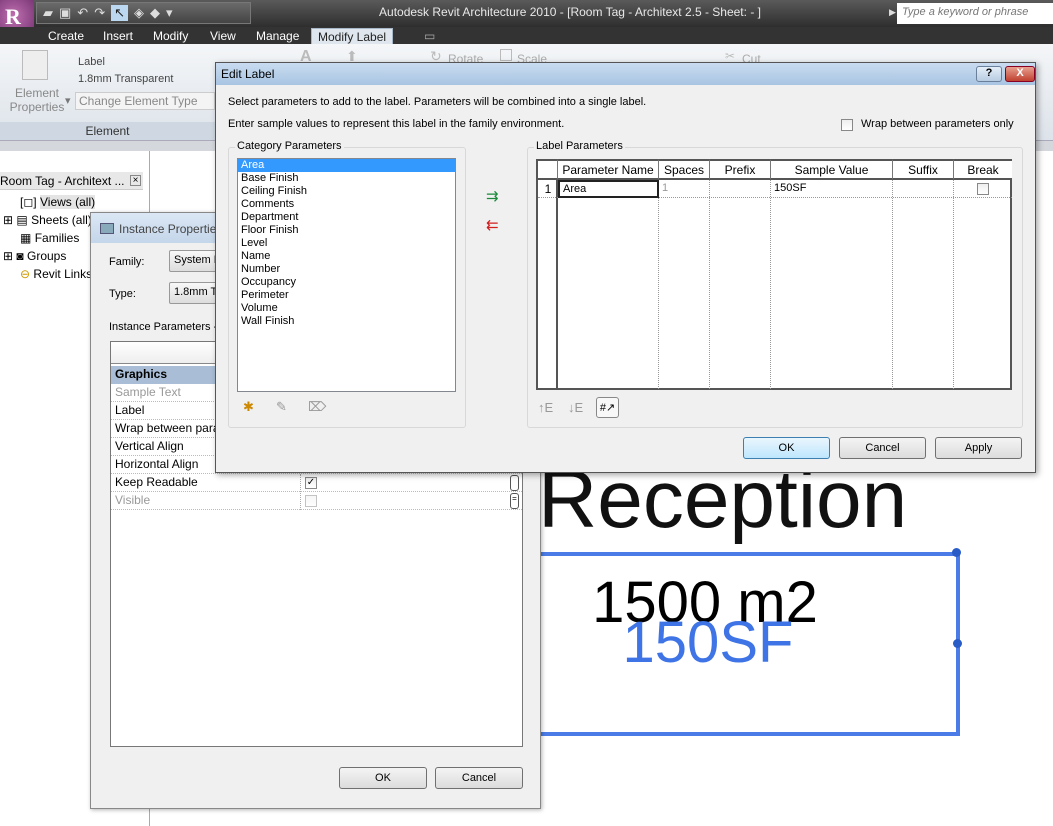 The width and height of the screenshot is (1053, 826). I want to click on edit-parameter-format-icon: #↗, so click(607, 407).